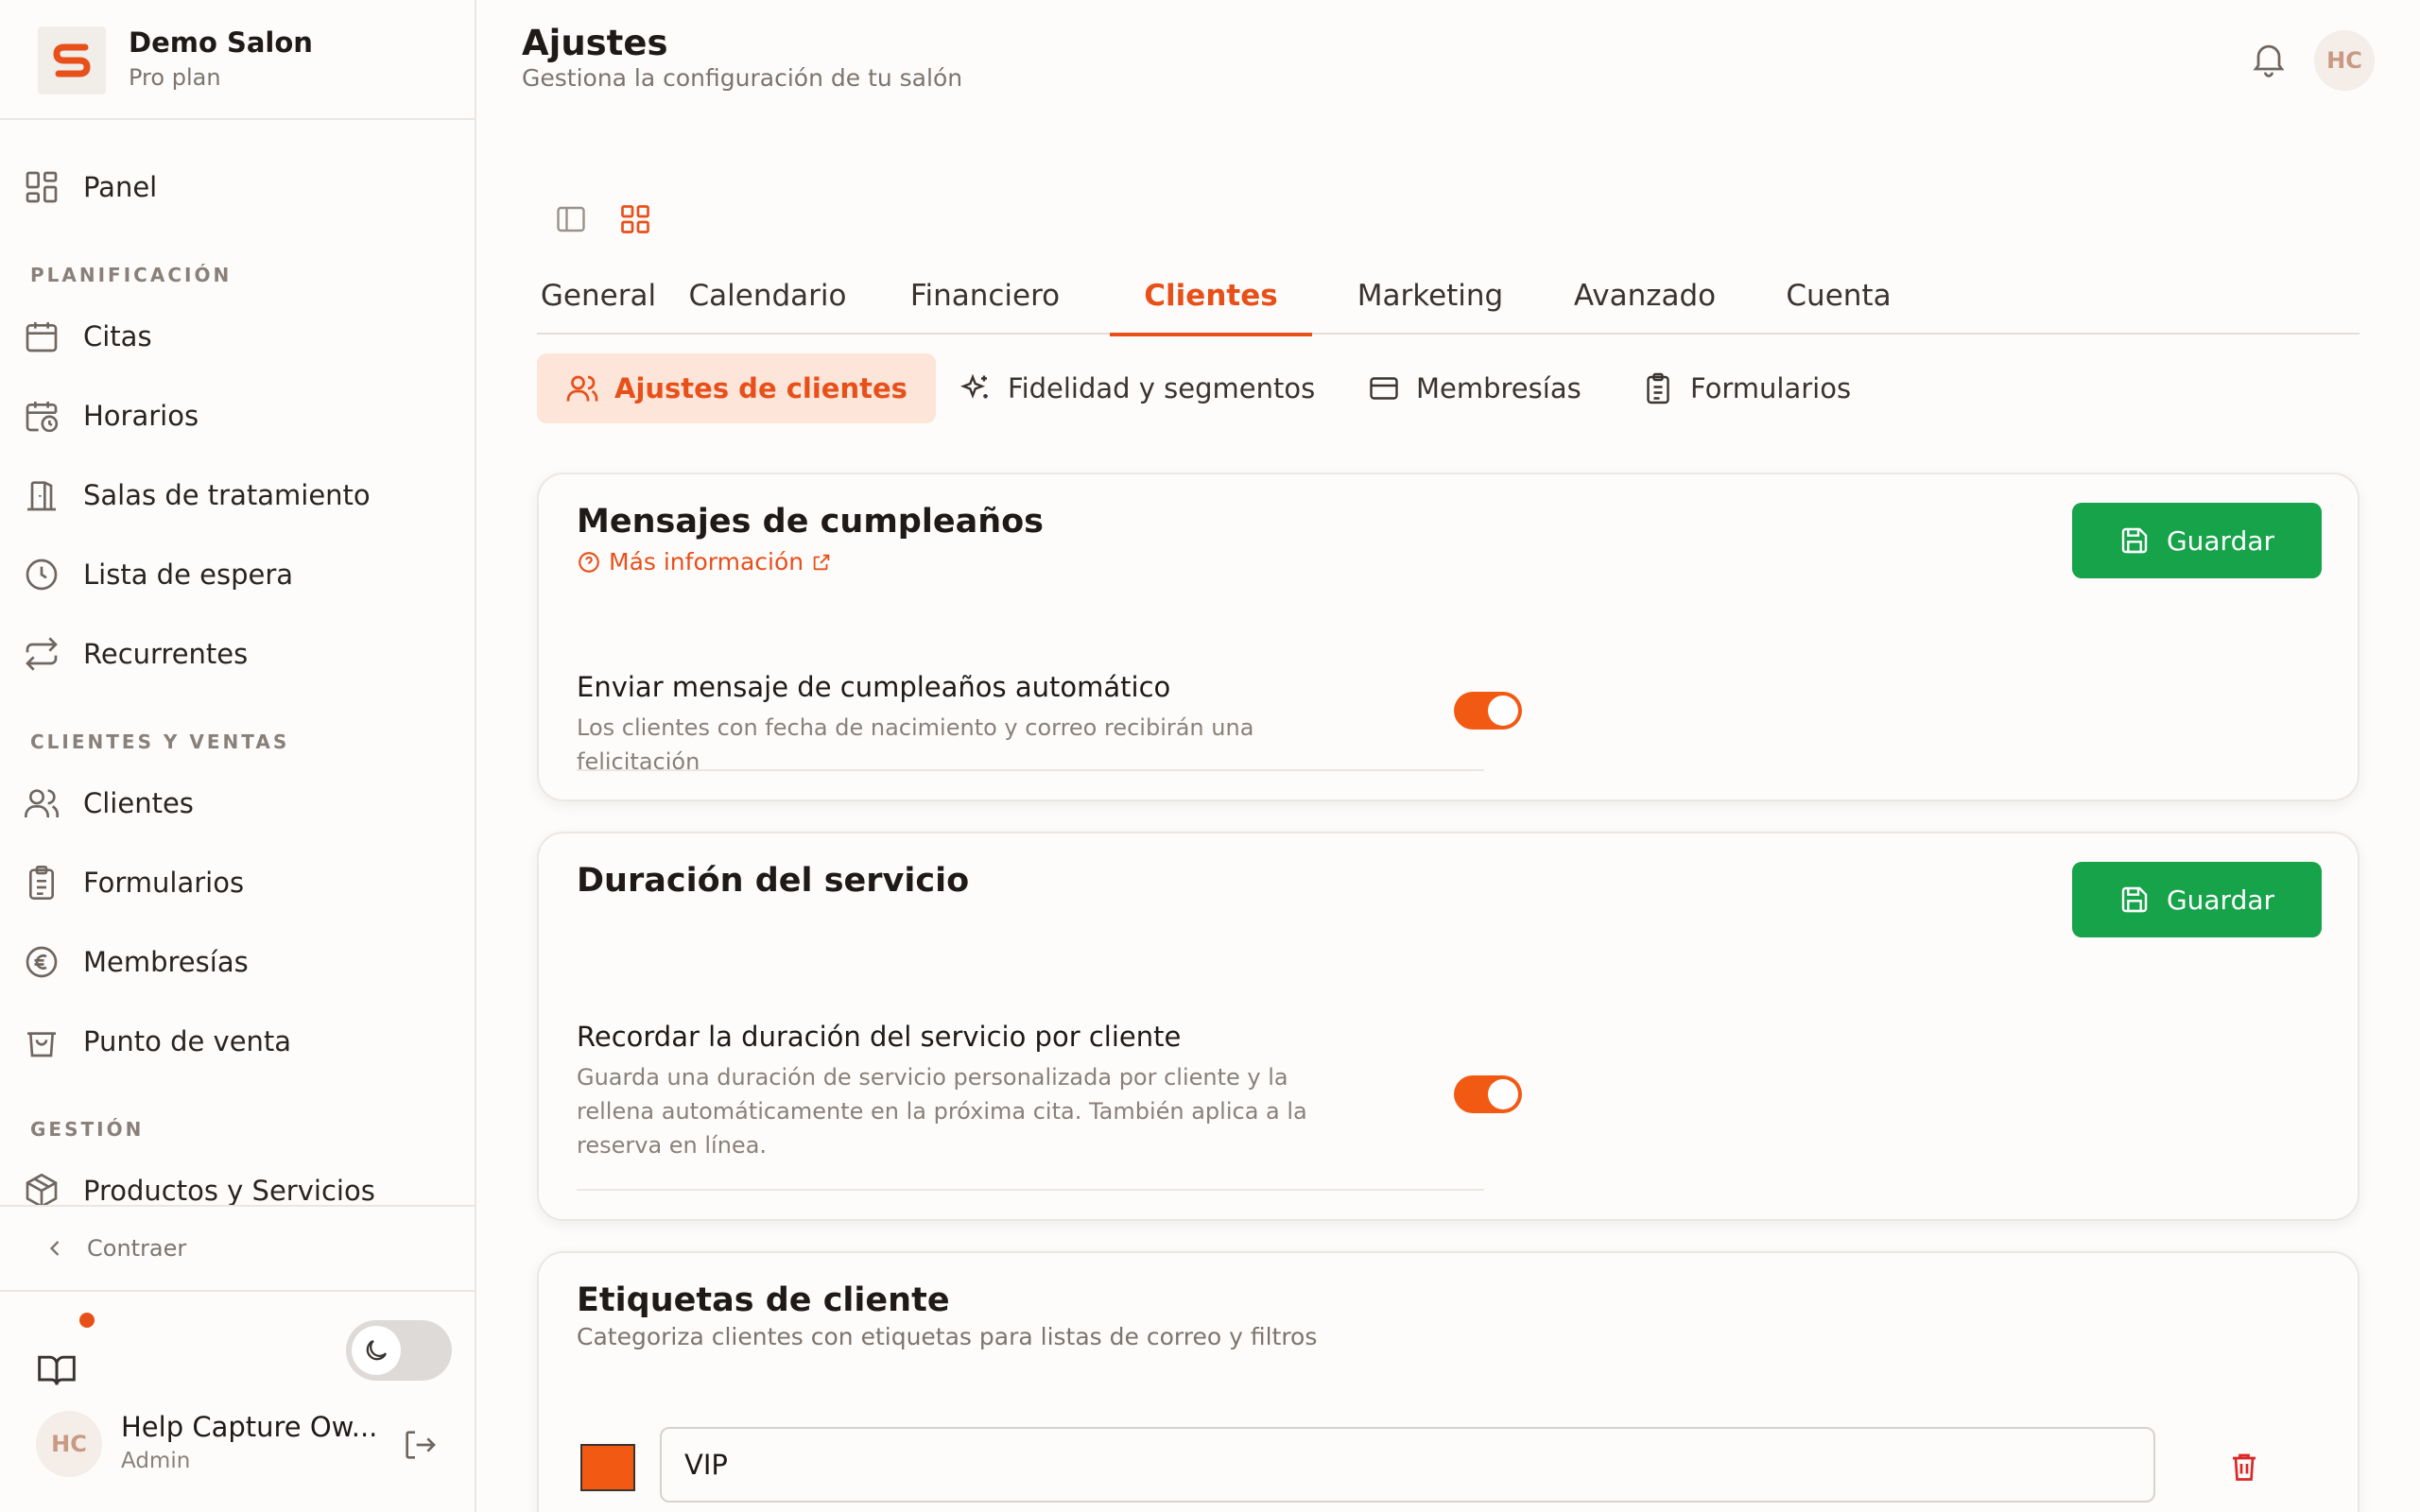  Describe the element at coordinates (41, 496) in the screenshot. I see `door-icon` at that location.